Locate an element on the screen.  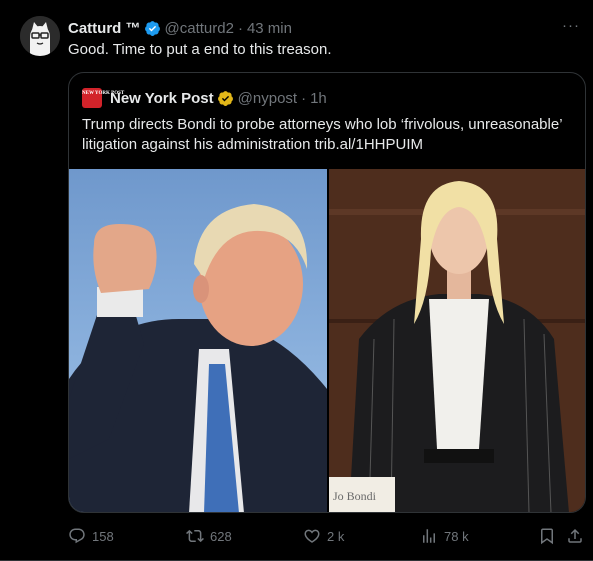
tweet-text: Good. Time to put a end to this treason. is located at coordinates (200, 49).